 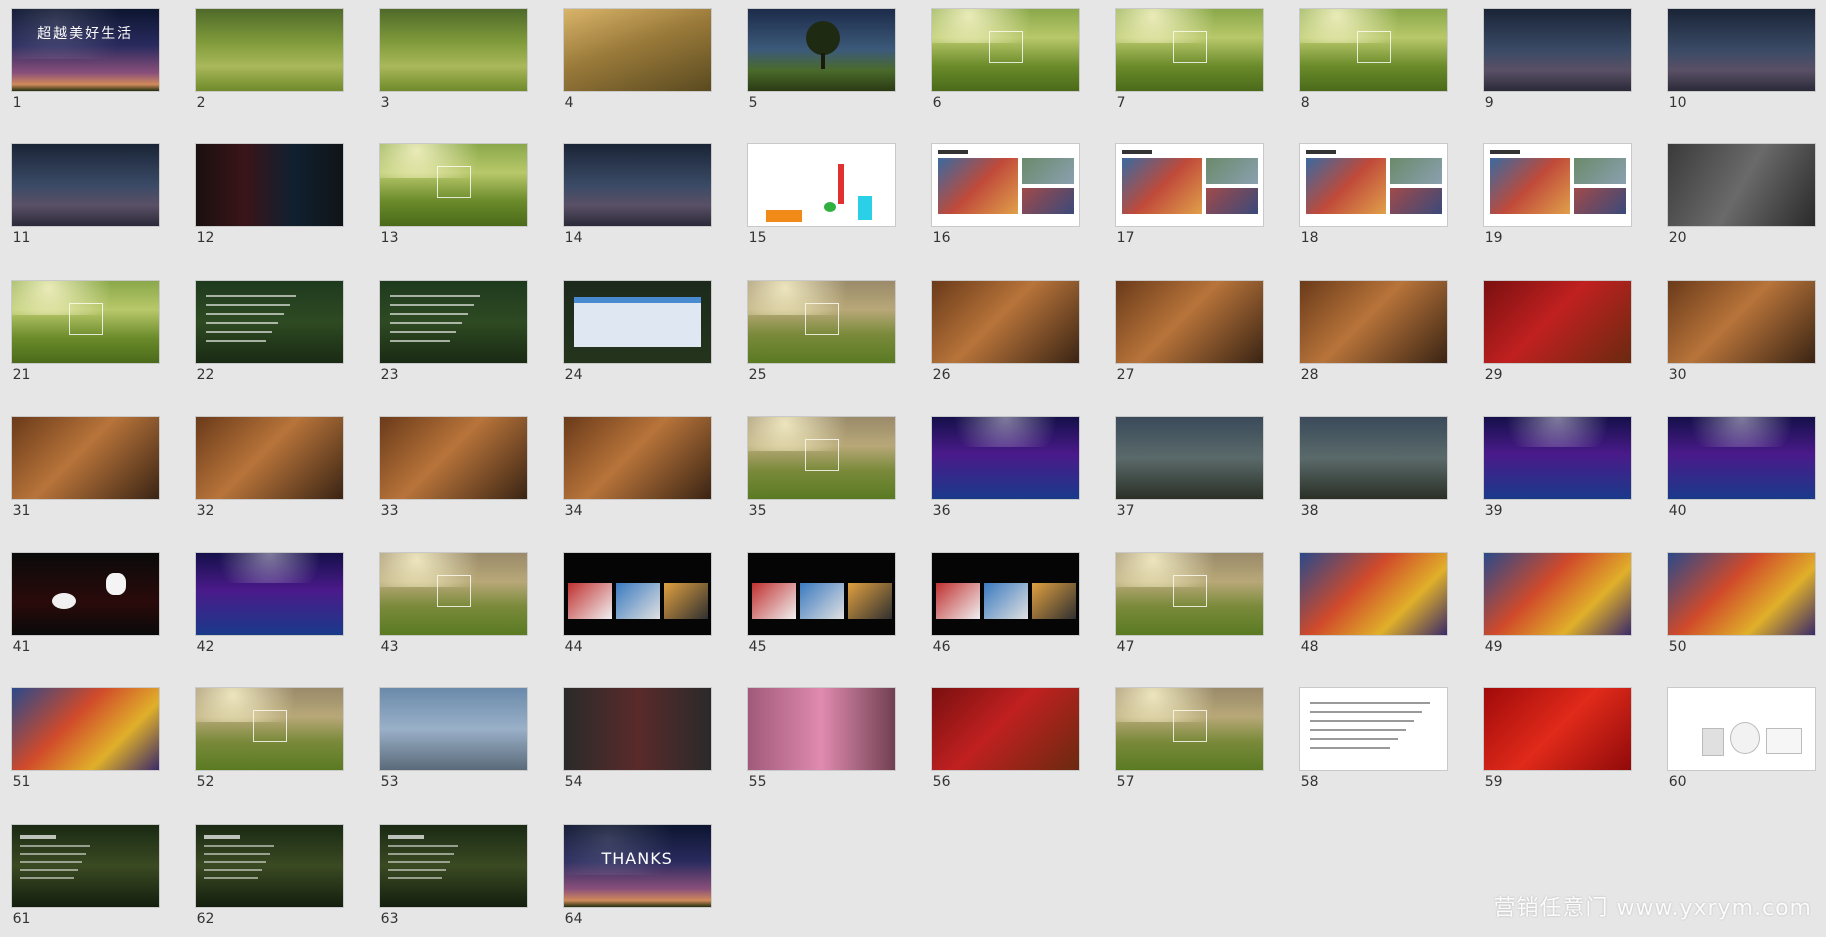 I want to click on slide-thumbnail: 43, so click(x=453, y=609).